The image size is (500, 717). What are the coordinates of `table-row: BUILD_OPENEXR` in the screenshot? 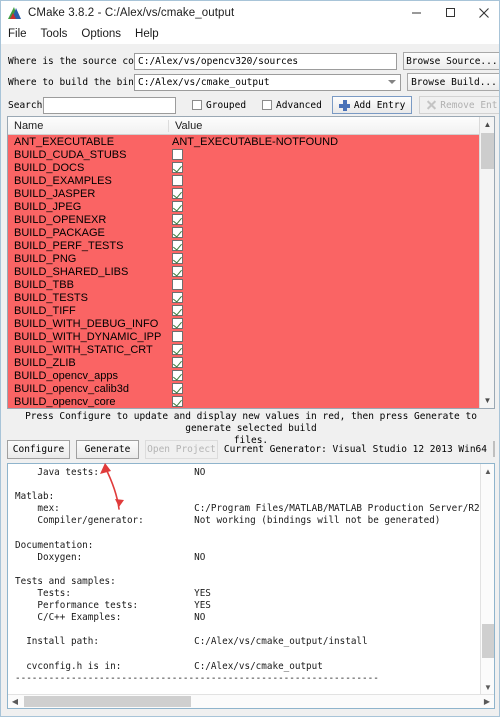 It's located at (251, 219).